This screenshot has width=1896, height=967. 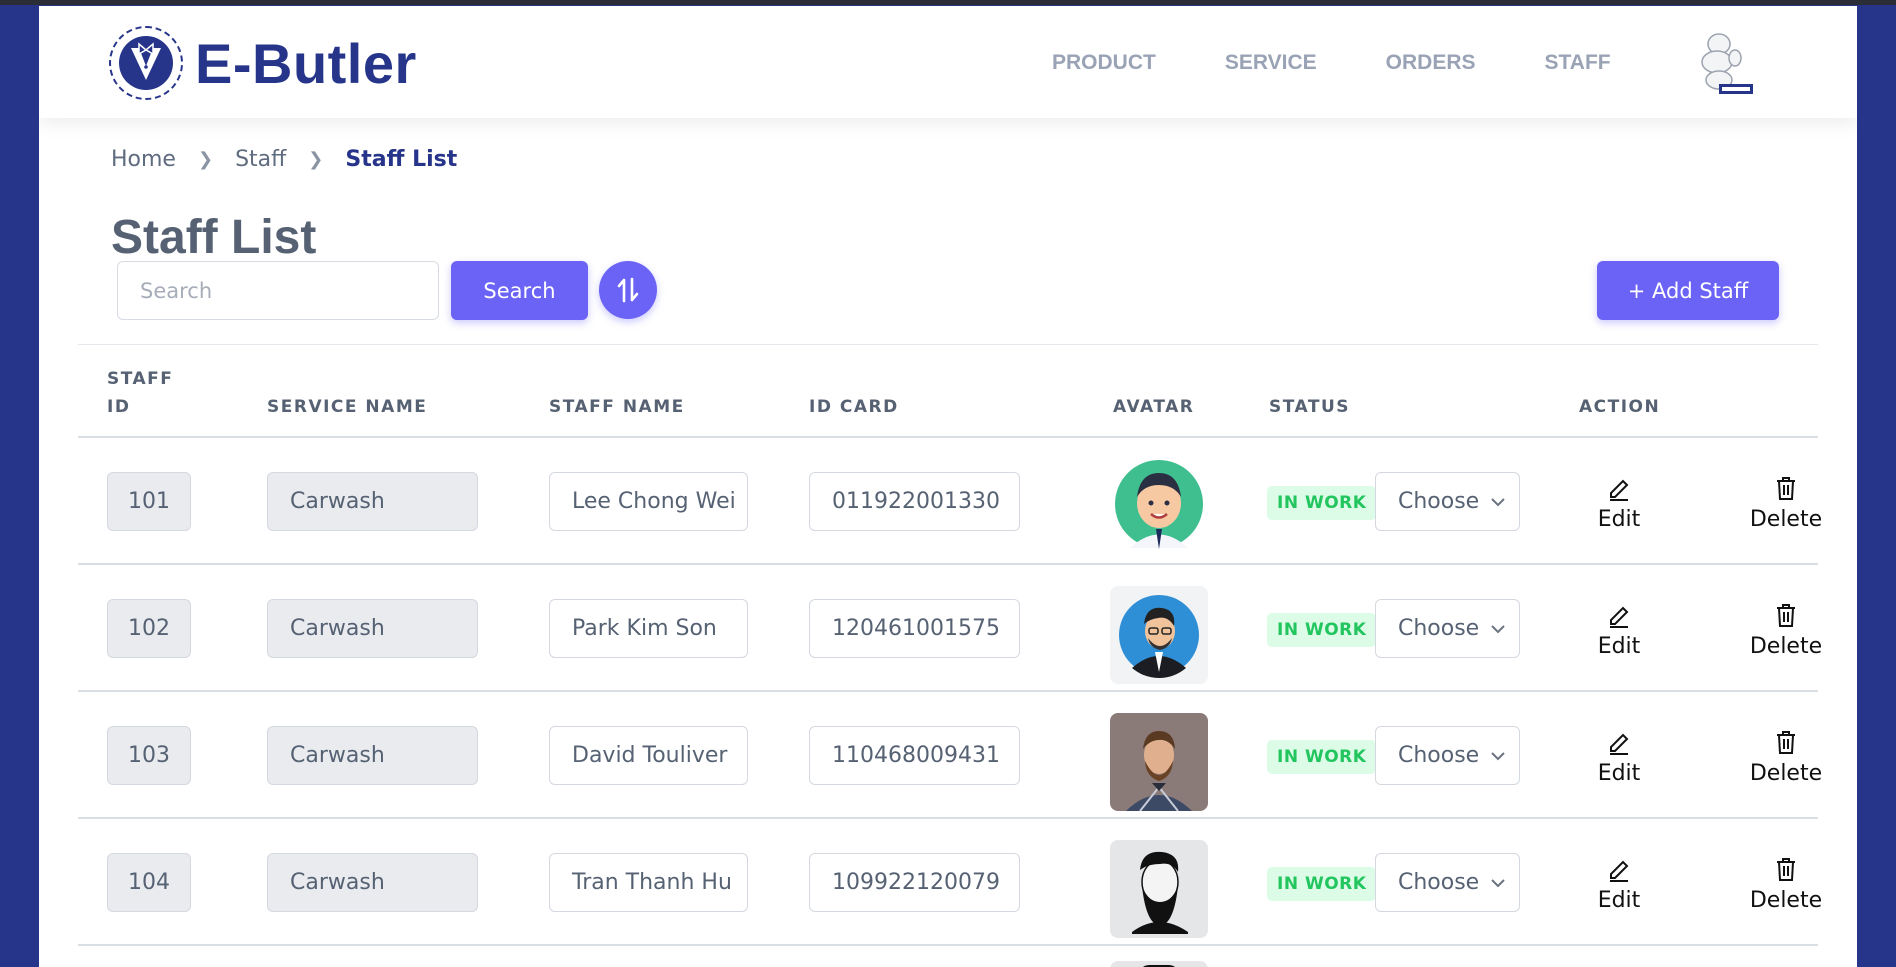 I want to click on staff-id-field: 103, so click(x=149, y=755).